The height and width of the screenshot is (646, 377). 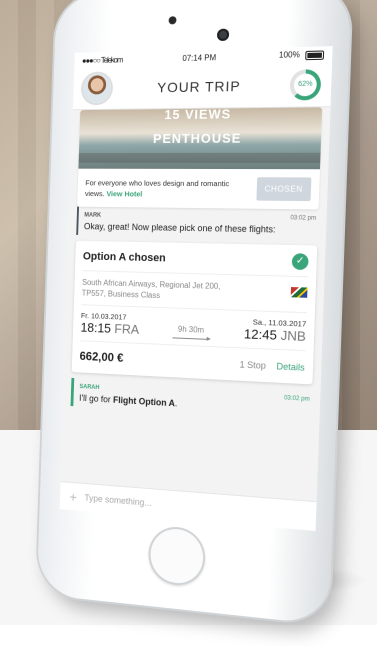 I want to click on battery-status: 100%, so click(x=301, y=55).